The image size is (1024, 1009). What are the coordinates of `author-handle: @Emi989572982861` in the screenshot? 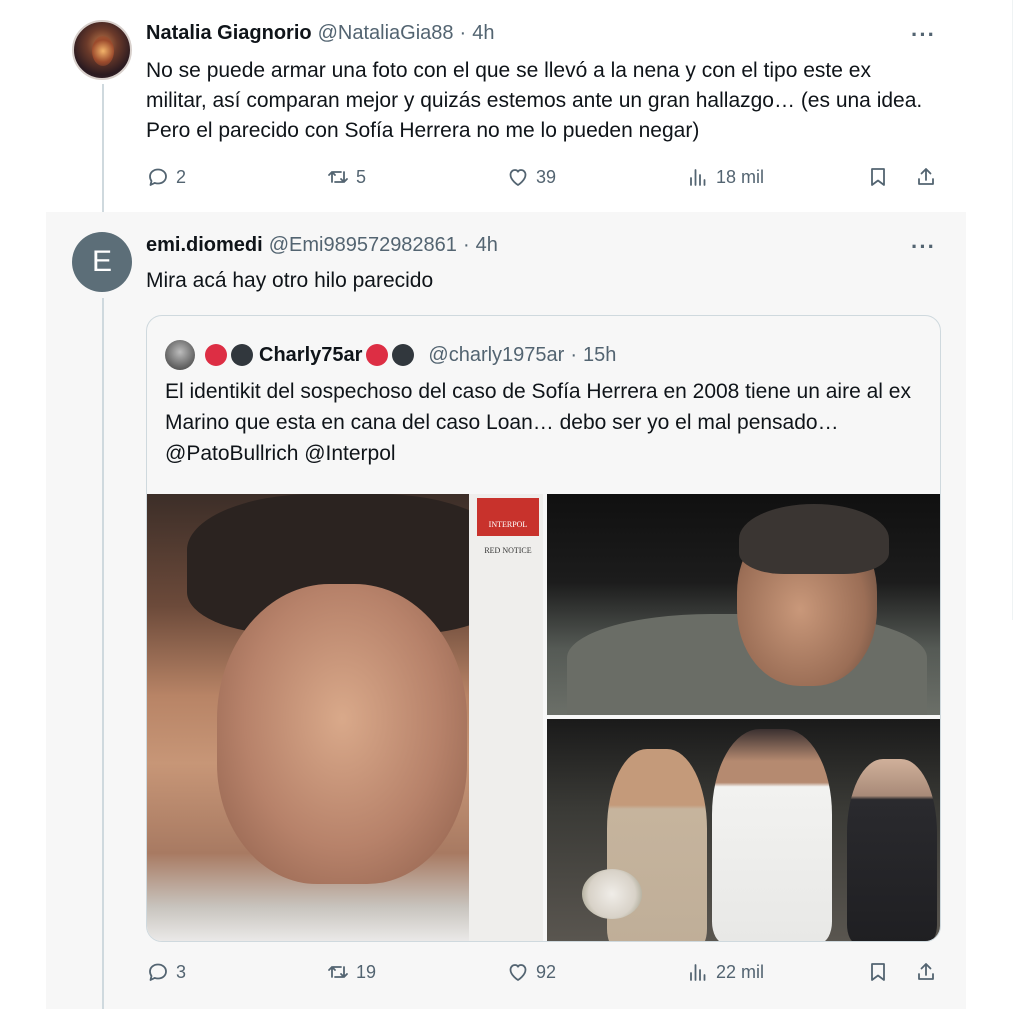 It's located at (363, 245).